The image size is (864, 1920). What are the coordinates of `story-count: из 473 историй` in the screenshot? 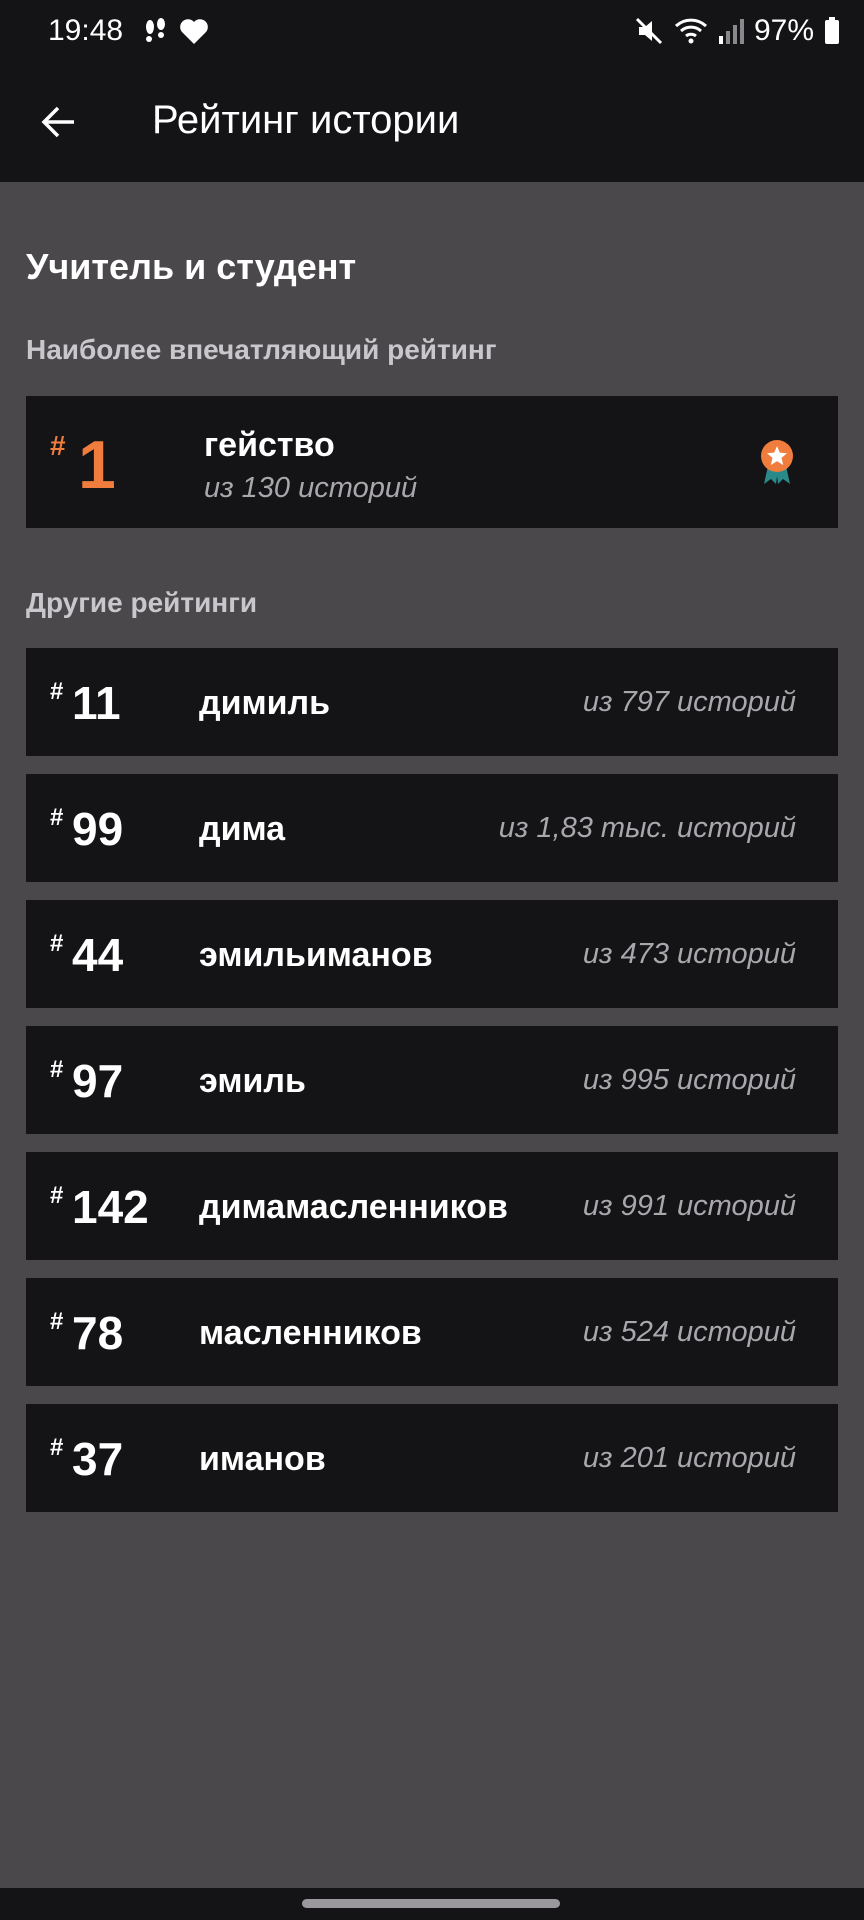 It's located at (689, 954).